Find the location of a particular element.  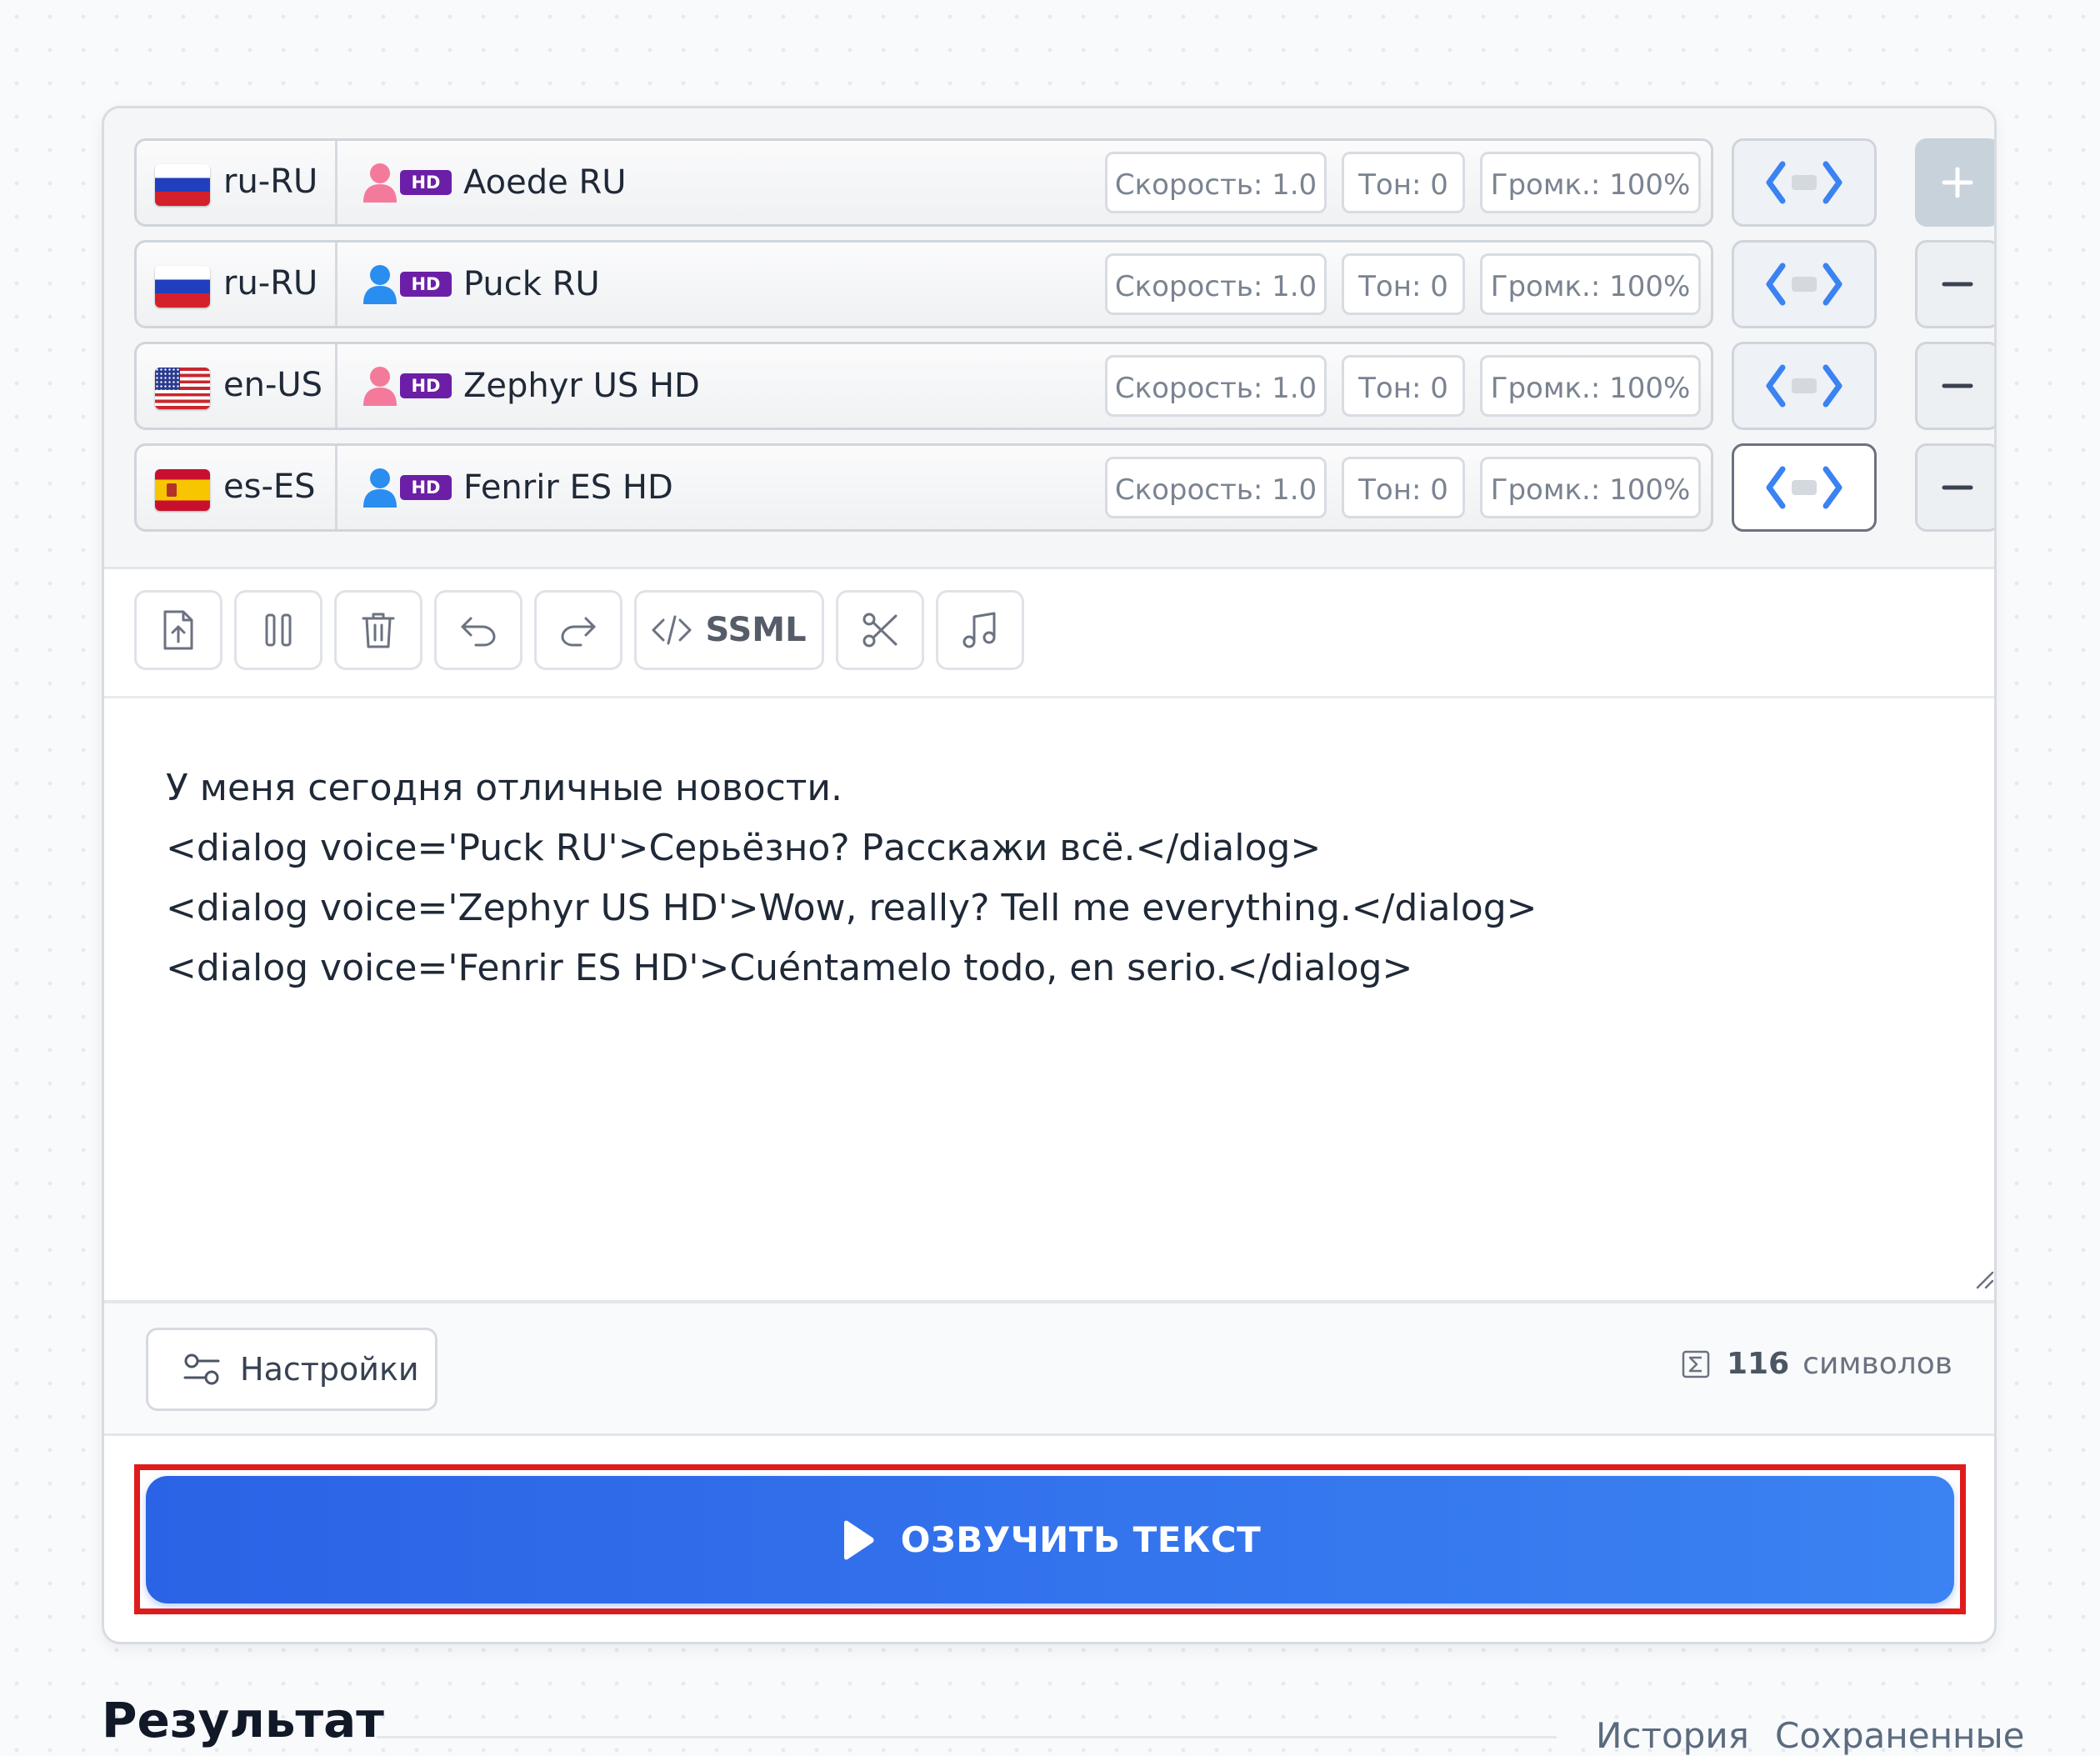

editor-footer: Настройки 116 символов is located at coordinates (1049, 1369).